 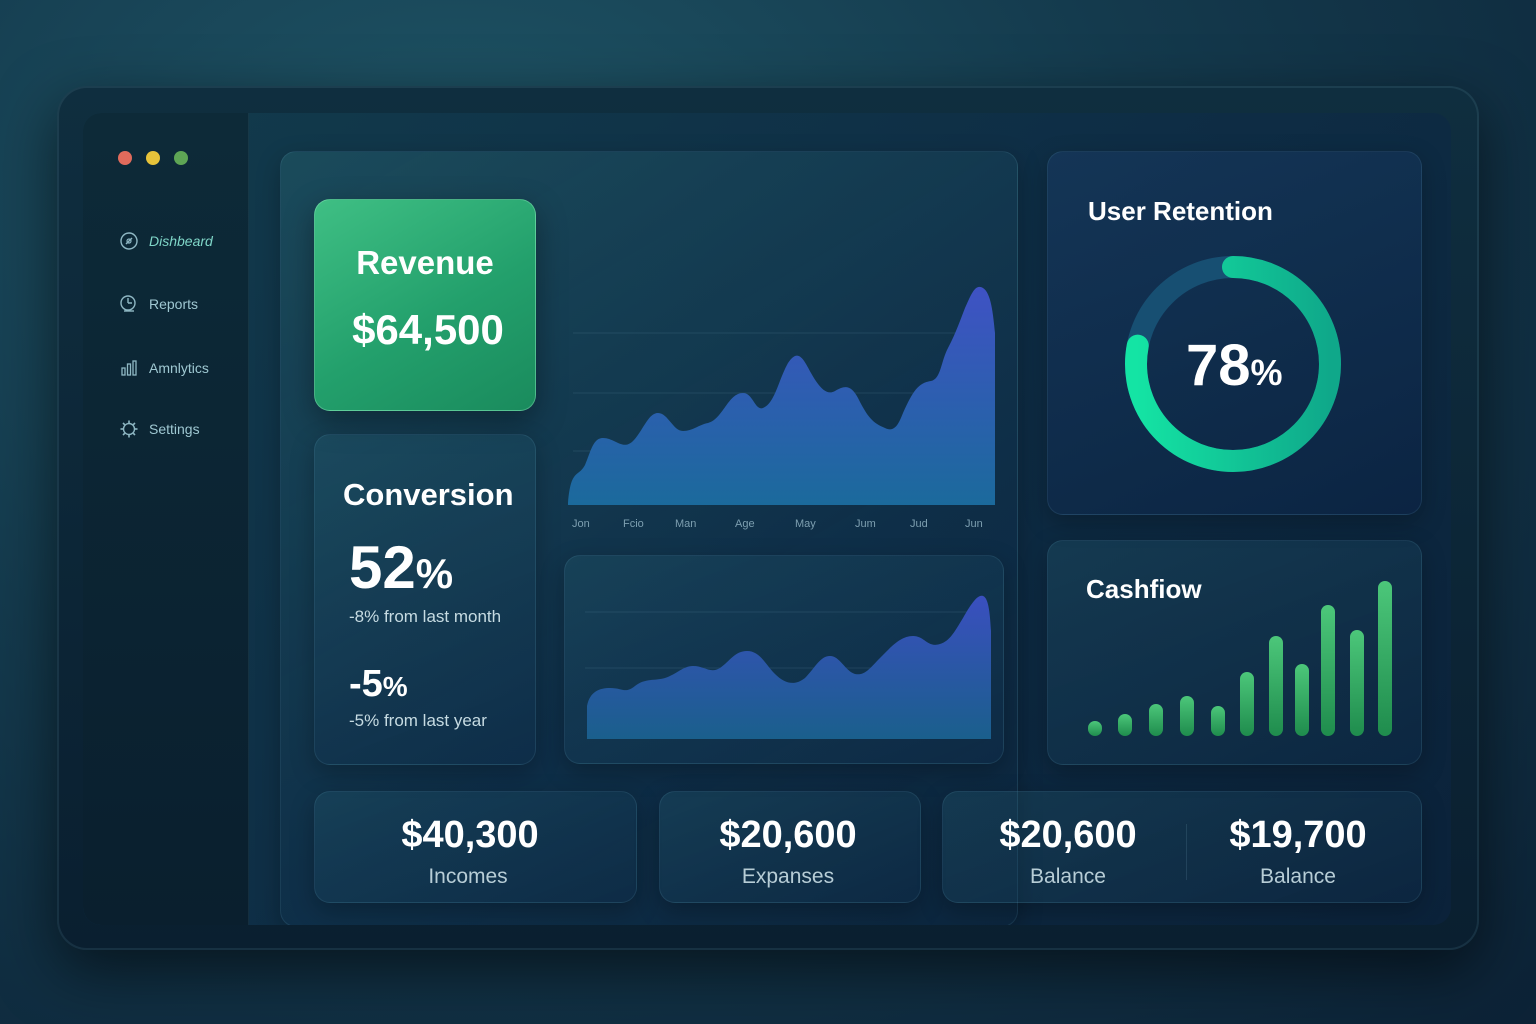 I want to click on conversion-year-value: -5%, so click(x=378, y=684).